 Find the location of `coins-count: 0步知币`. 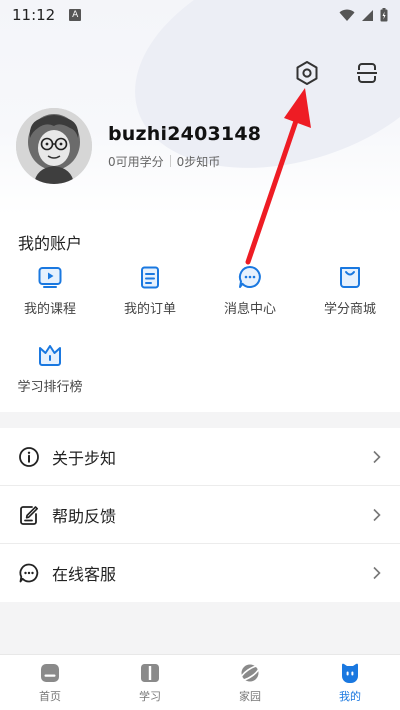

coins-count: 0步知币 is located at coordinates (199, 161).